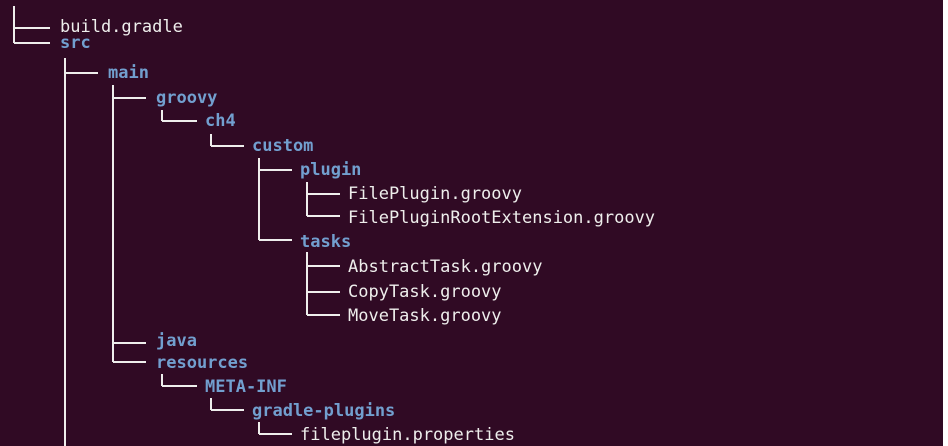 The width and height of the screenshot is (948, 446). What do you see at coordinates (425, 316) in the screenshot?
I see `tree-entry-file: MoveTask.groovy` at bounding box center [425, 316].